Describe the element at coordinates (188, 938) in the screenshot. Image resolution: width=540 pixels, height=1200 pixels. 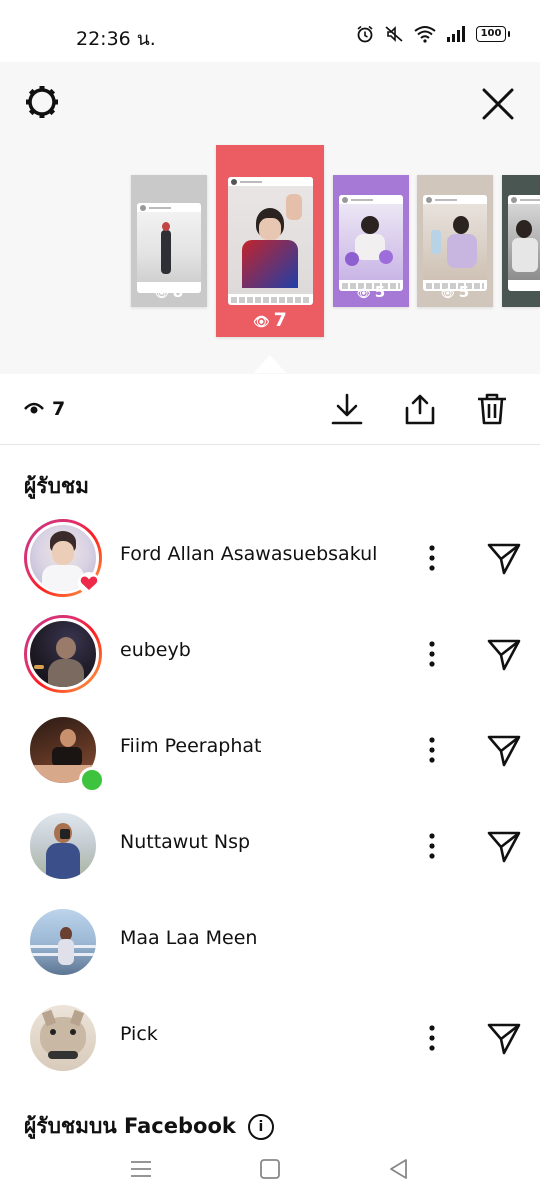
I see `viewer-name: Maa Laa Meen` at that location.